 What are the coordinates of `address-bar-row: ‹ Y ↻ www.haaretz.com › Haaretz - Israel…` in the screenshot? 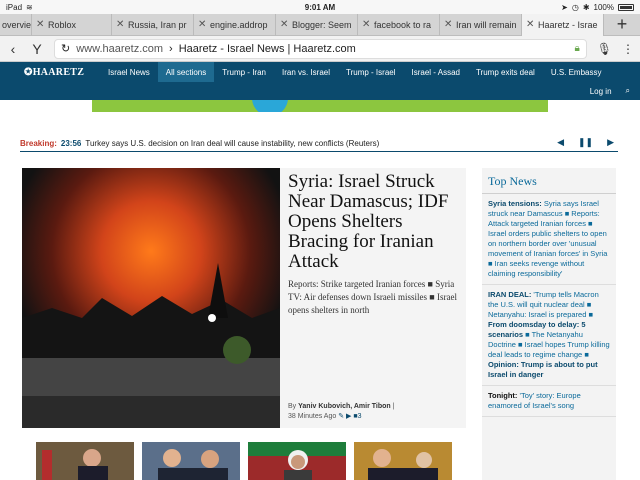 It's located at (320, 49).